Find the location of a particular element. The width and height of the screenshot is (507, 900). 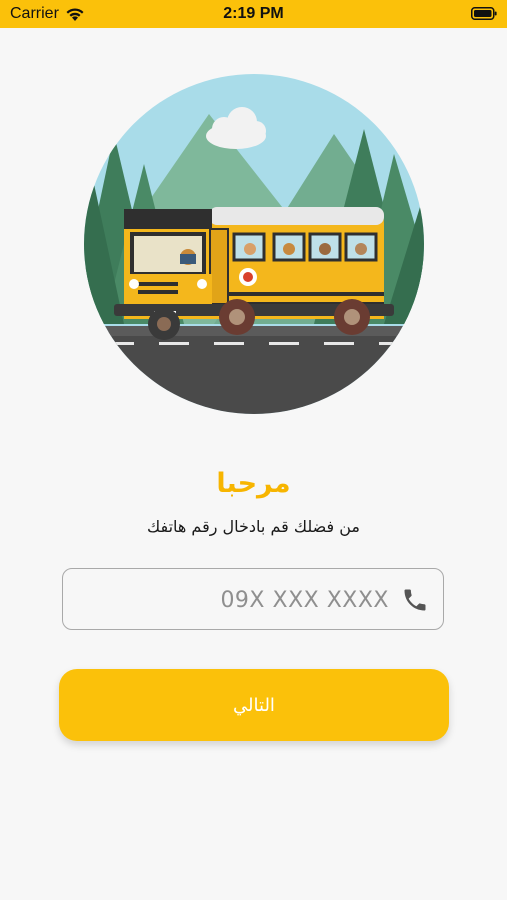

school-bus is located at coordinates (254, 273).